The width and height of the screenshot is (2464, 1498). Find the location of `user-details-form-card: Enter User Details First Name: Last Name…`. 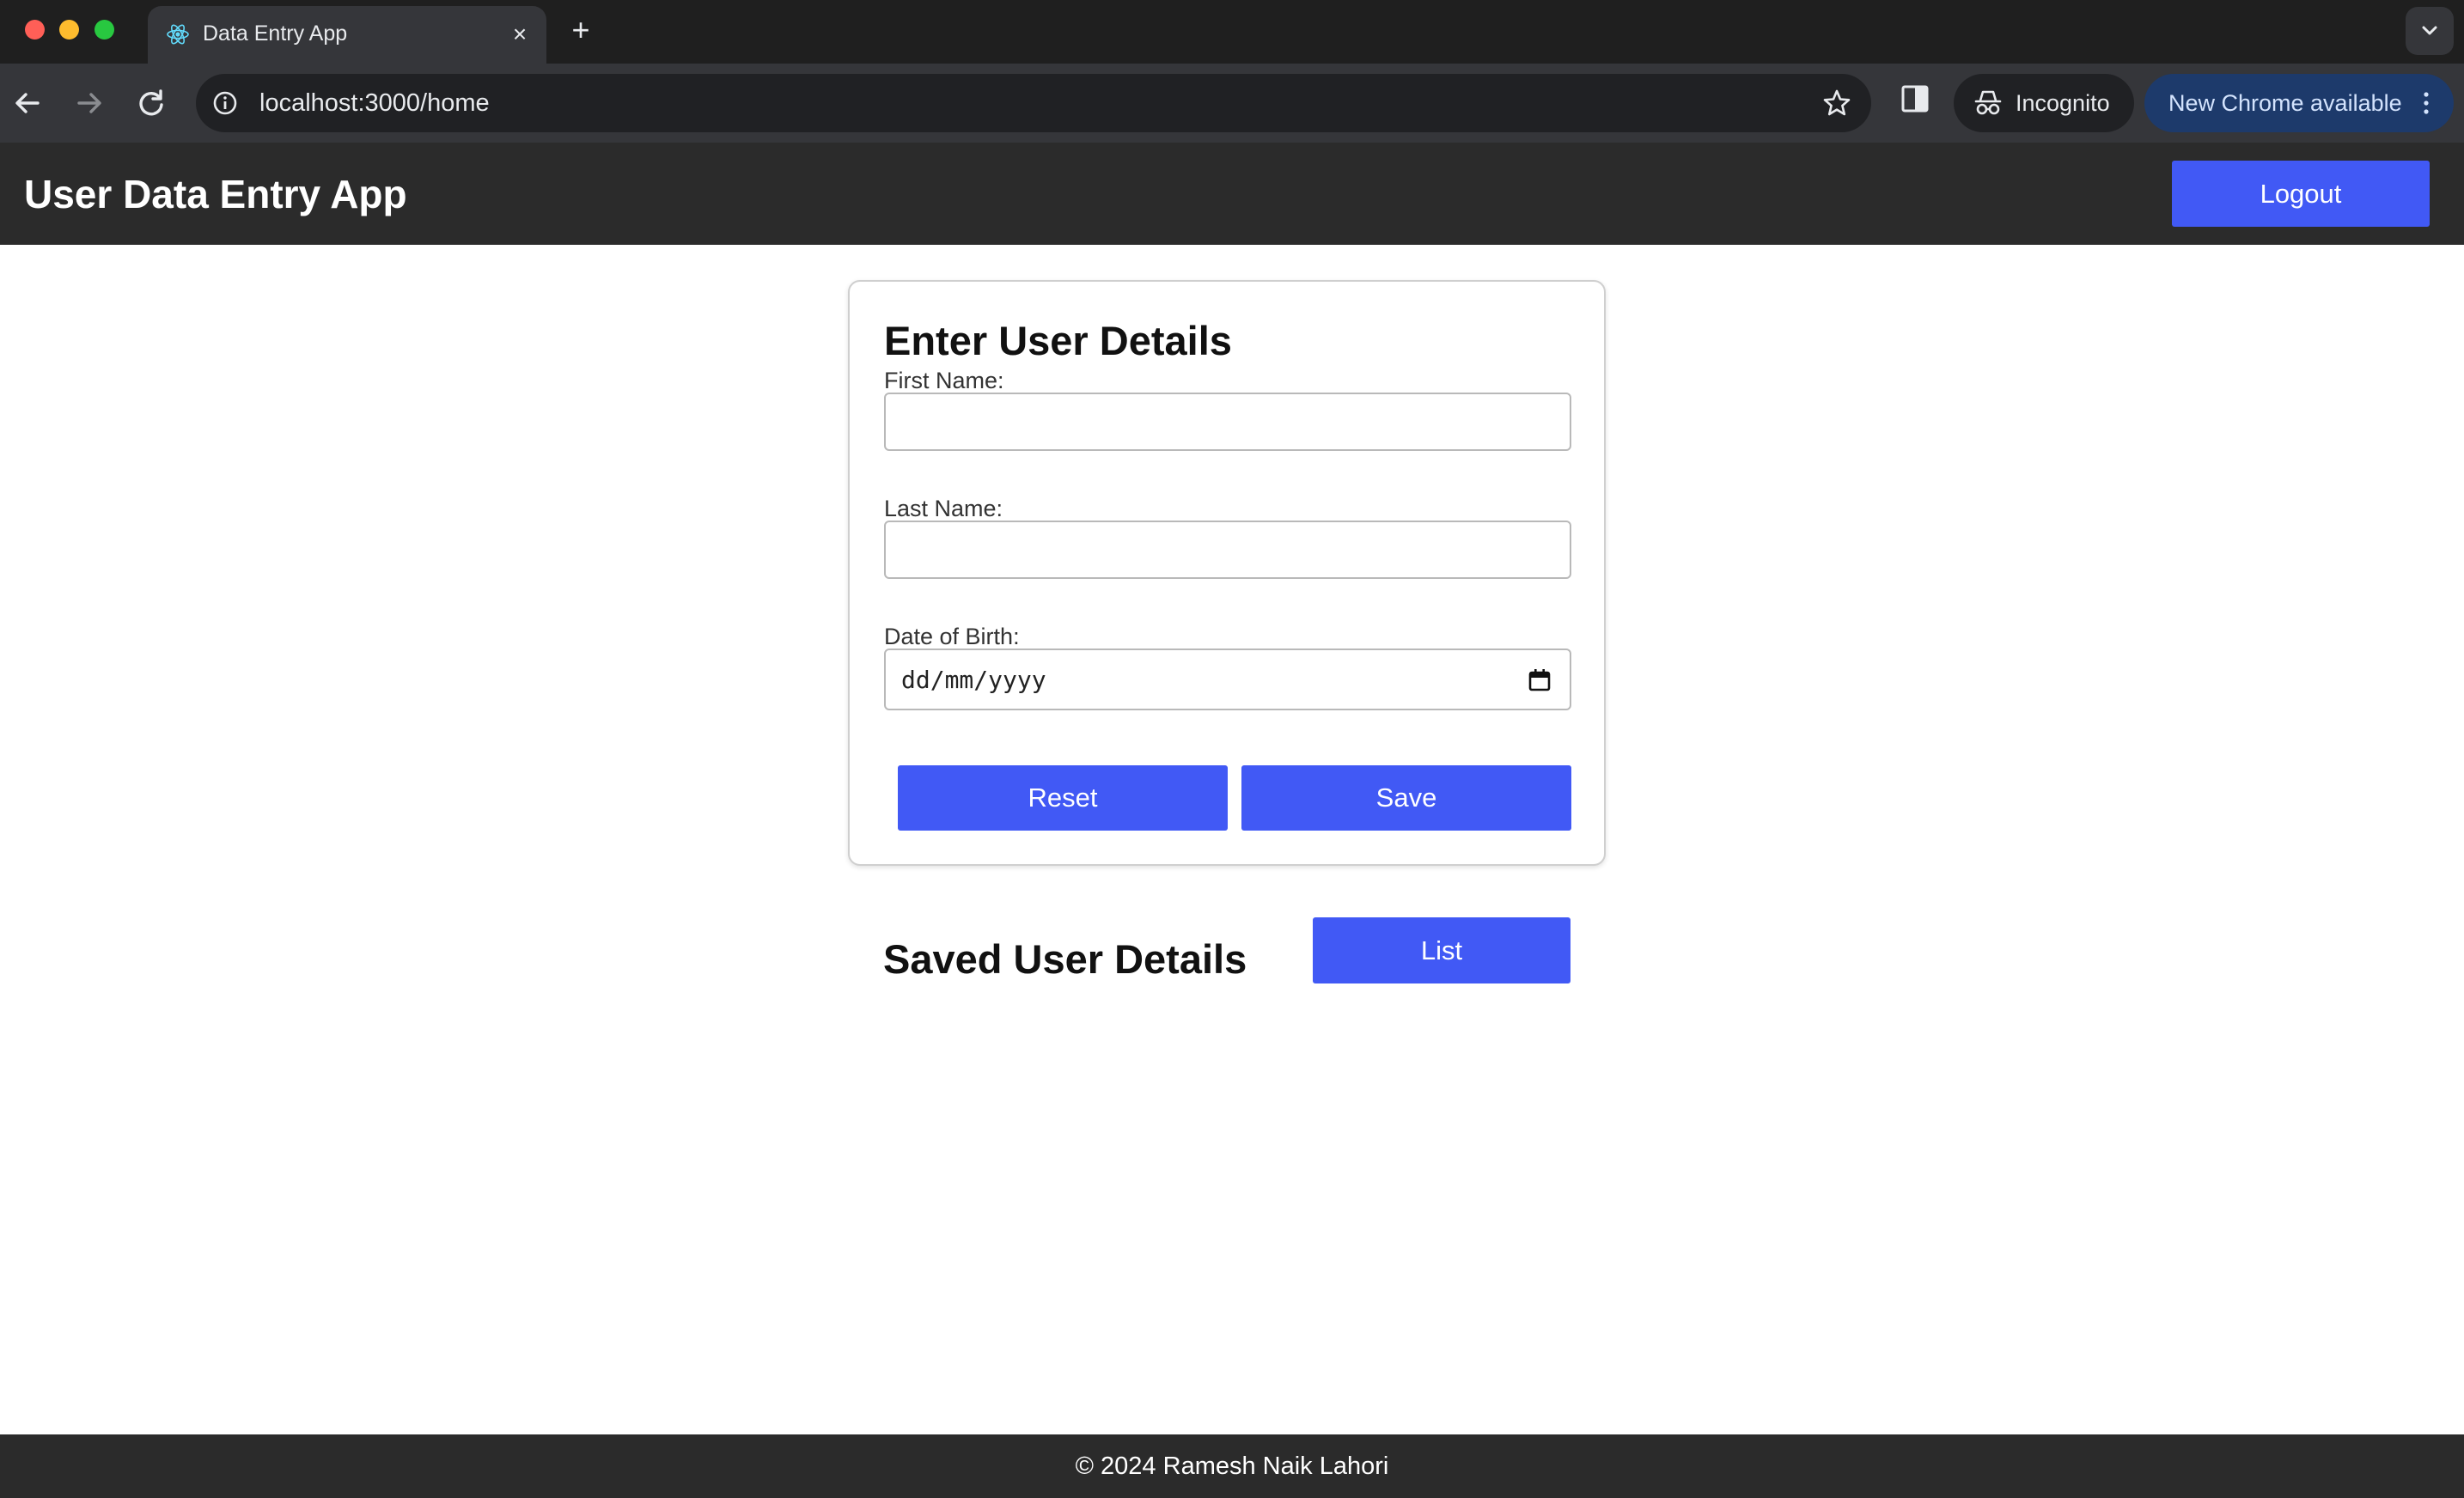

user-details-form-card: Enter User Details First Name: Last Name… is located at coordinates (1227, 573).